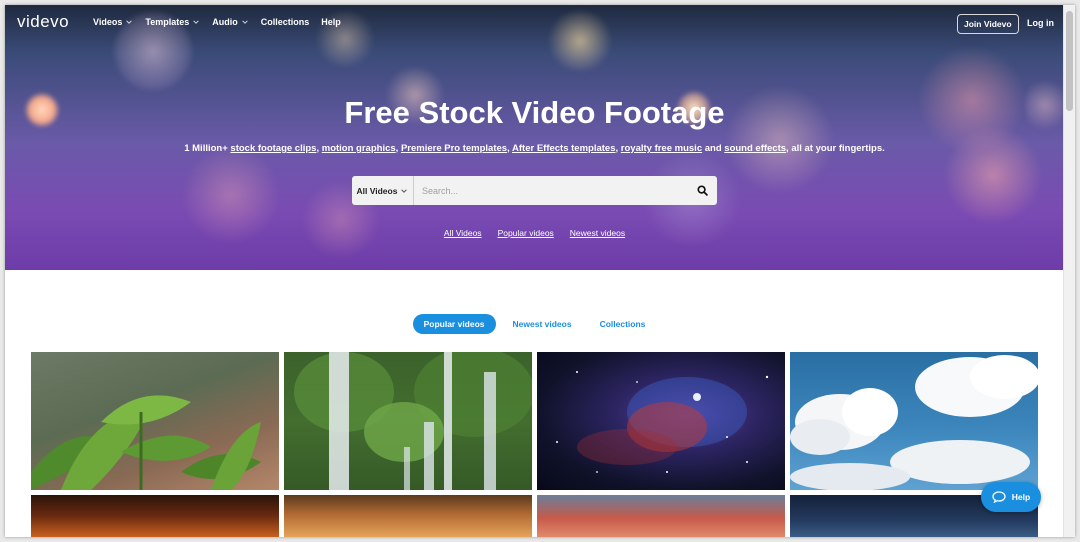 The height and width of the screenshot is (542, 1080). I want to click on search-icon, so click(702, 190).